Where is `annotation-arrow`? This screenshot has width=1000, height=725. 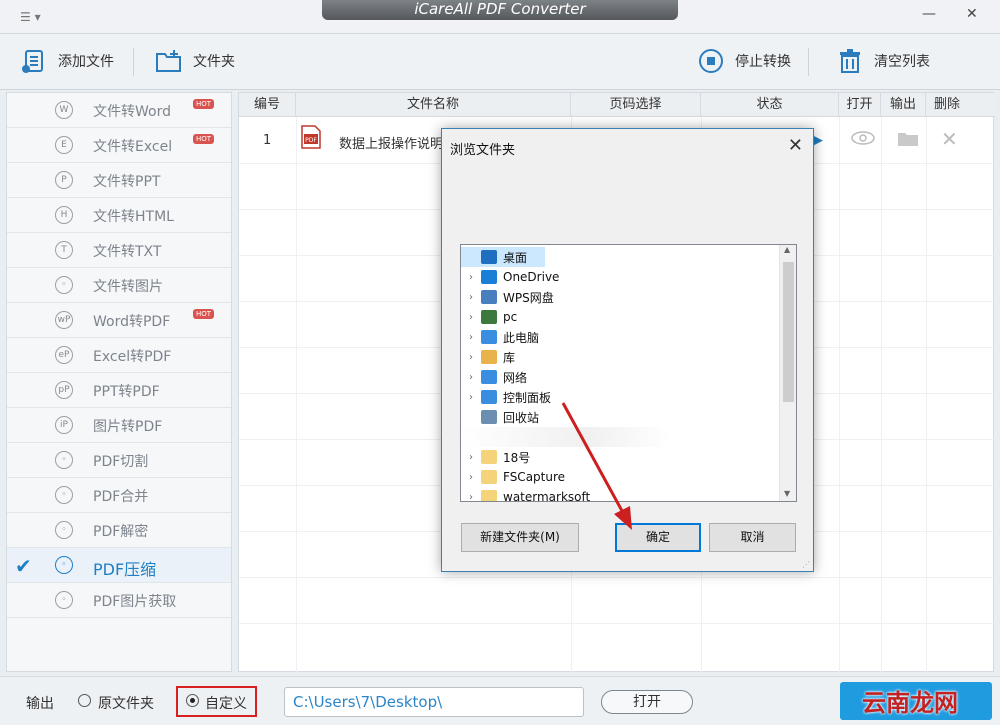 annotation-arrow is located at coordinates (596, 466).